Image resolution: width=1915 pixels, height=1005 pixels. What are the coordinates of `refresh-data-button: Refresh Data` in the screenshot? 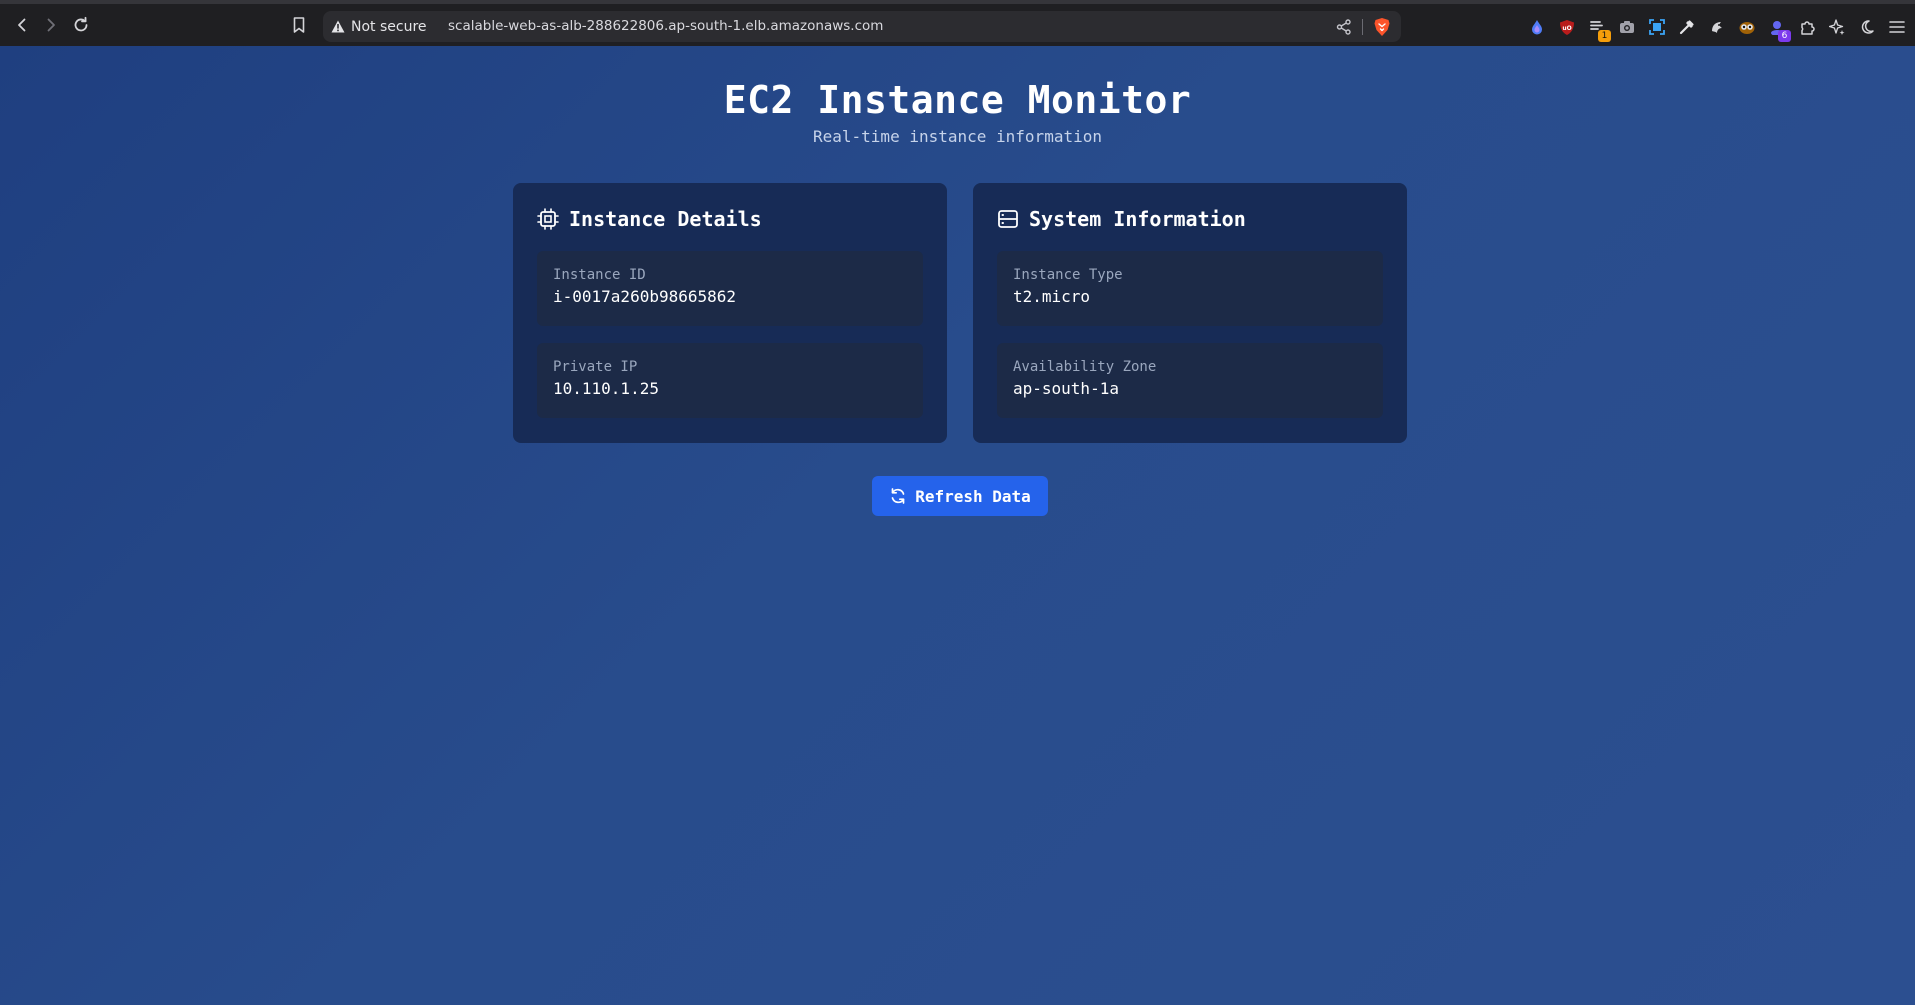 It's located at (960, 496).